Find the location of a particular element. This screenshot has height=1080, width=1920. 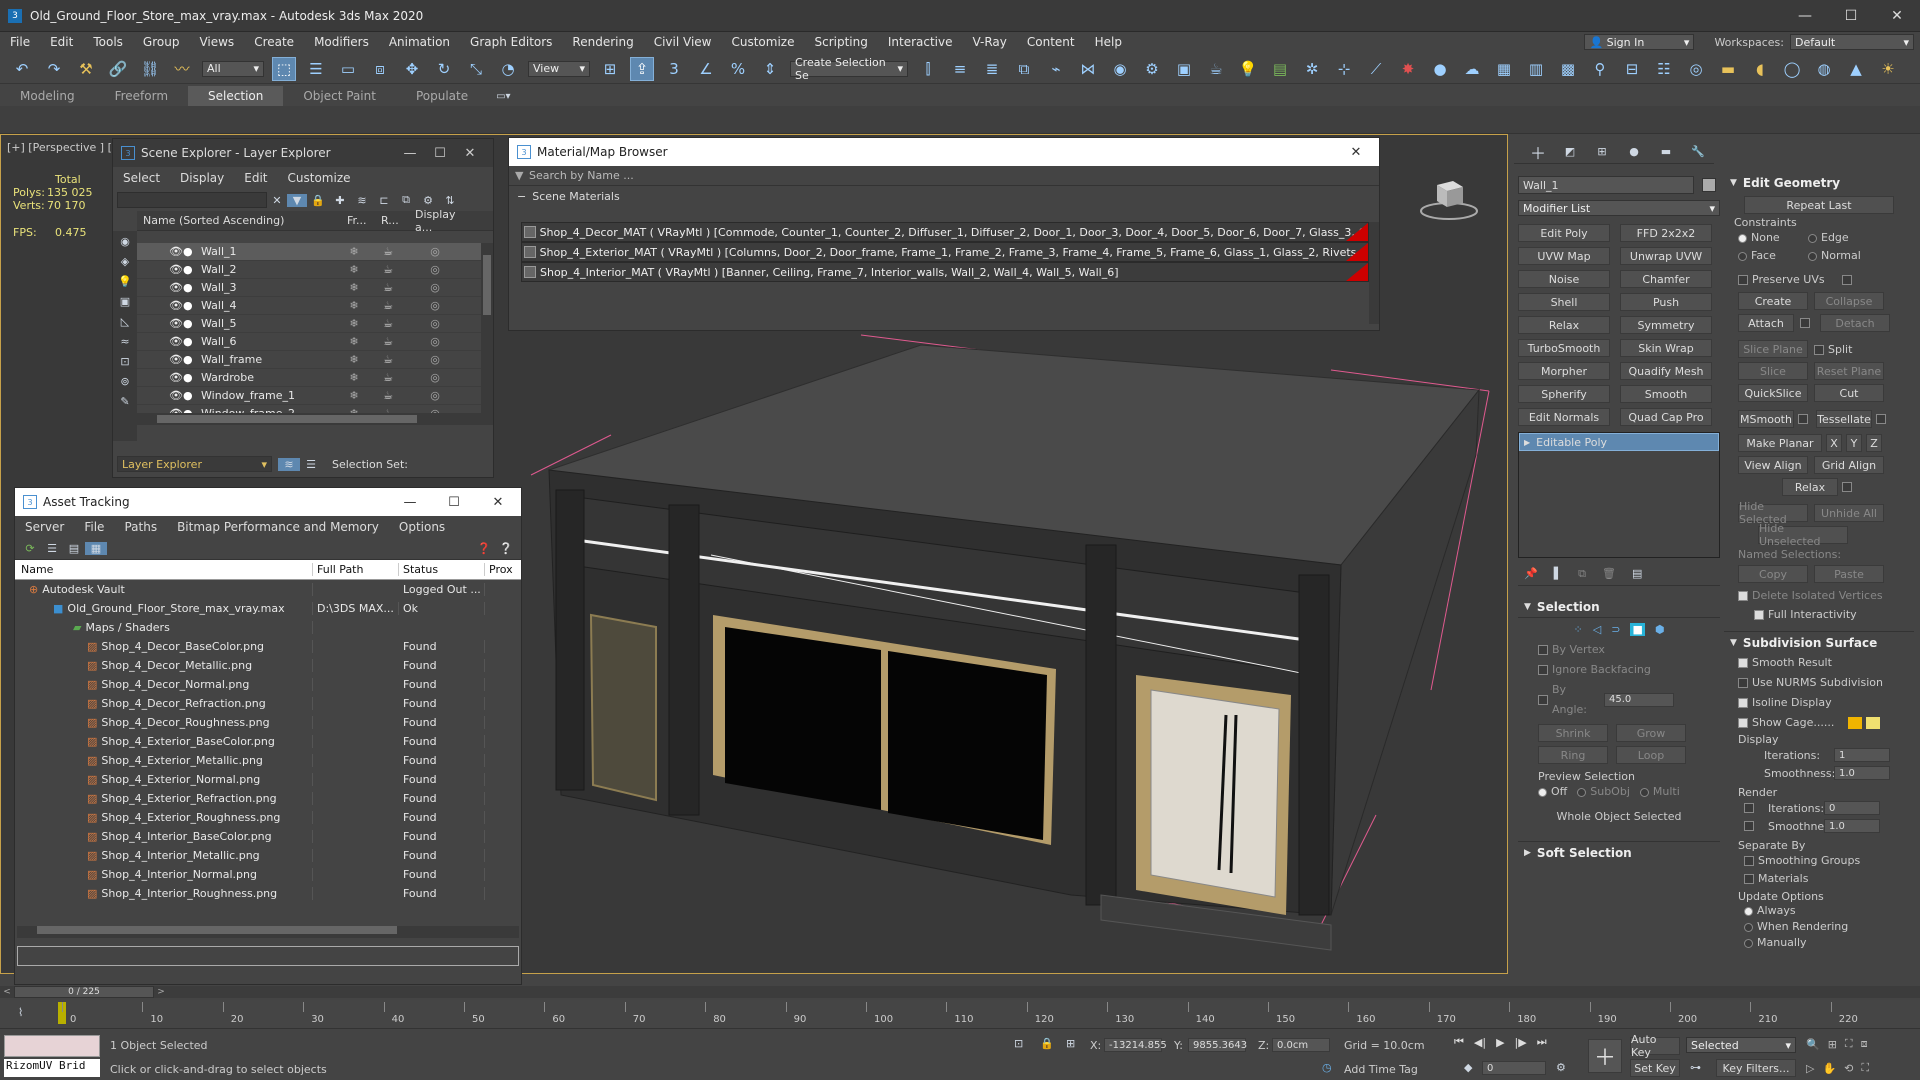

preserve-uvs-checkbox: Preserve UVs is located at coordinates (1819, 279).